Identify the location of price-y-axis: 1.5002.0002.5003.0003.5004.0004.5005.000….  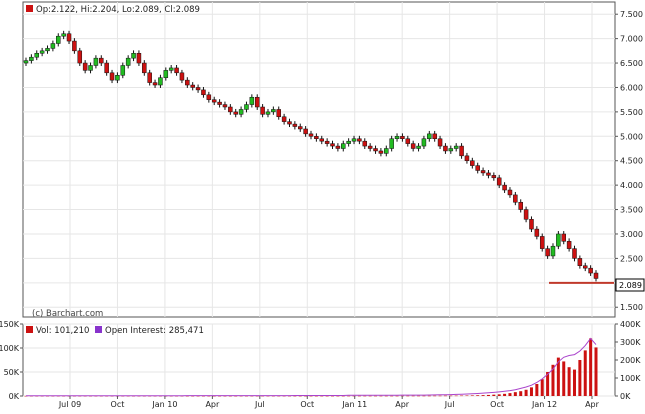
(629, 161).